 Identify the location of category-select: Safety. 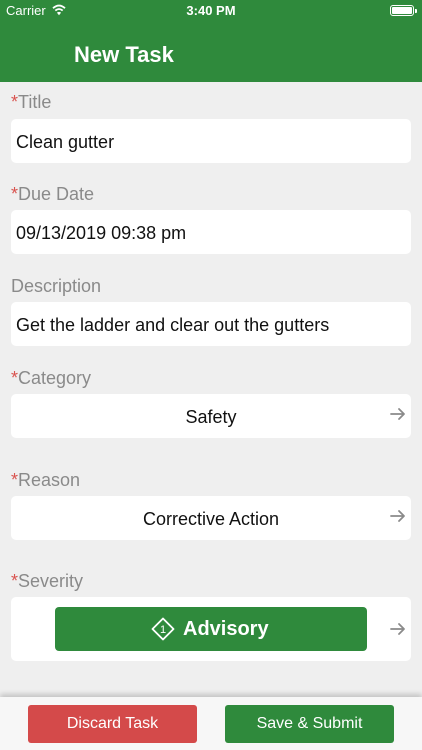
(211, 416).